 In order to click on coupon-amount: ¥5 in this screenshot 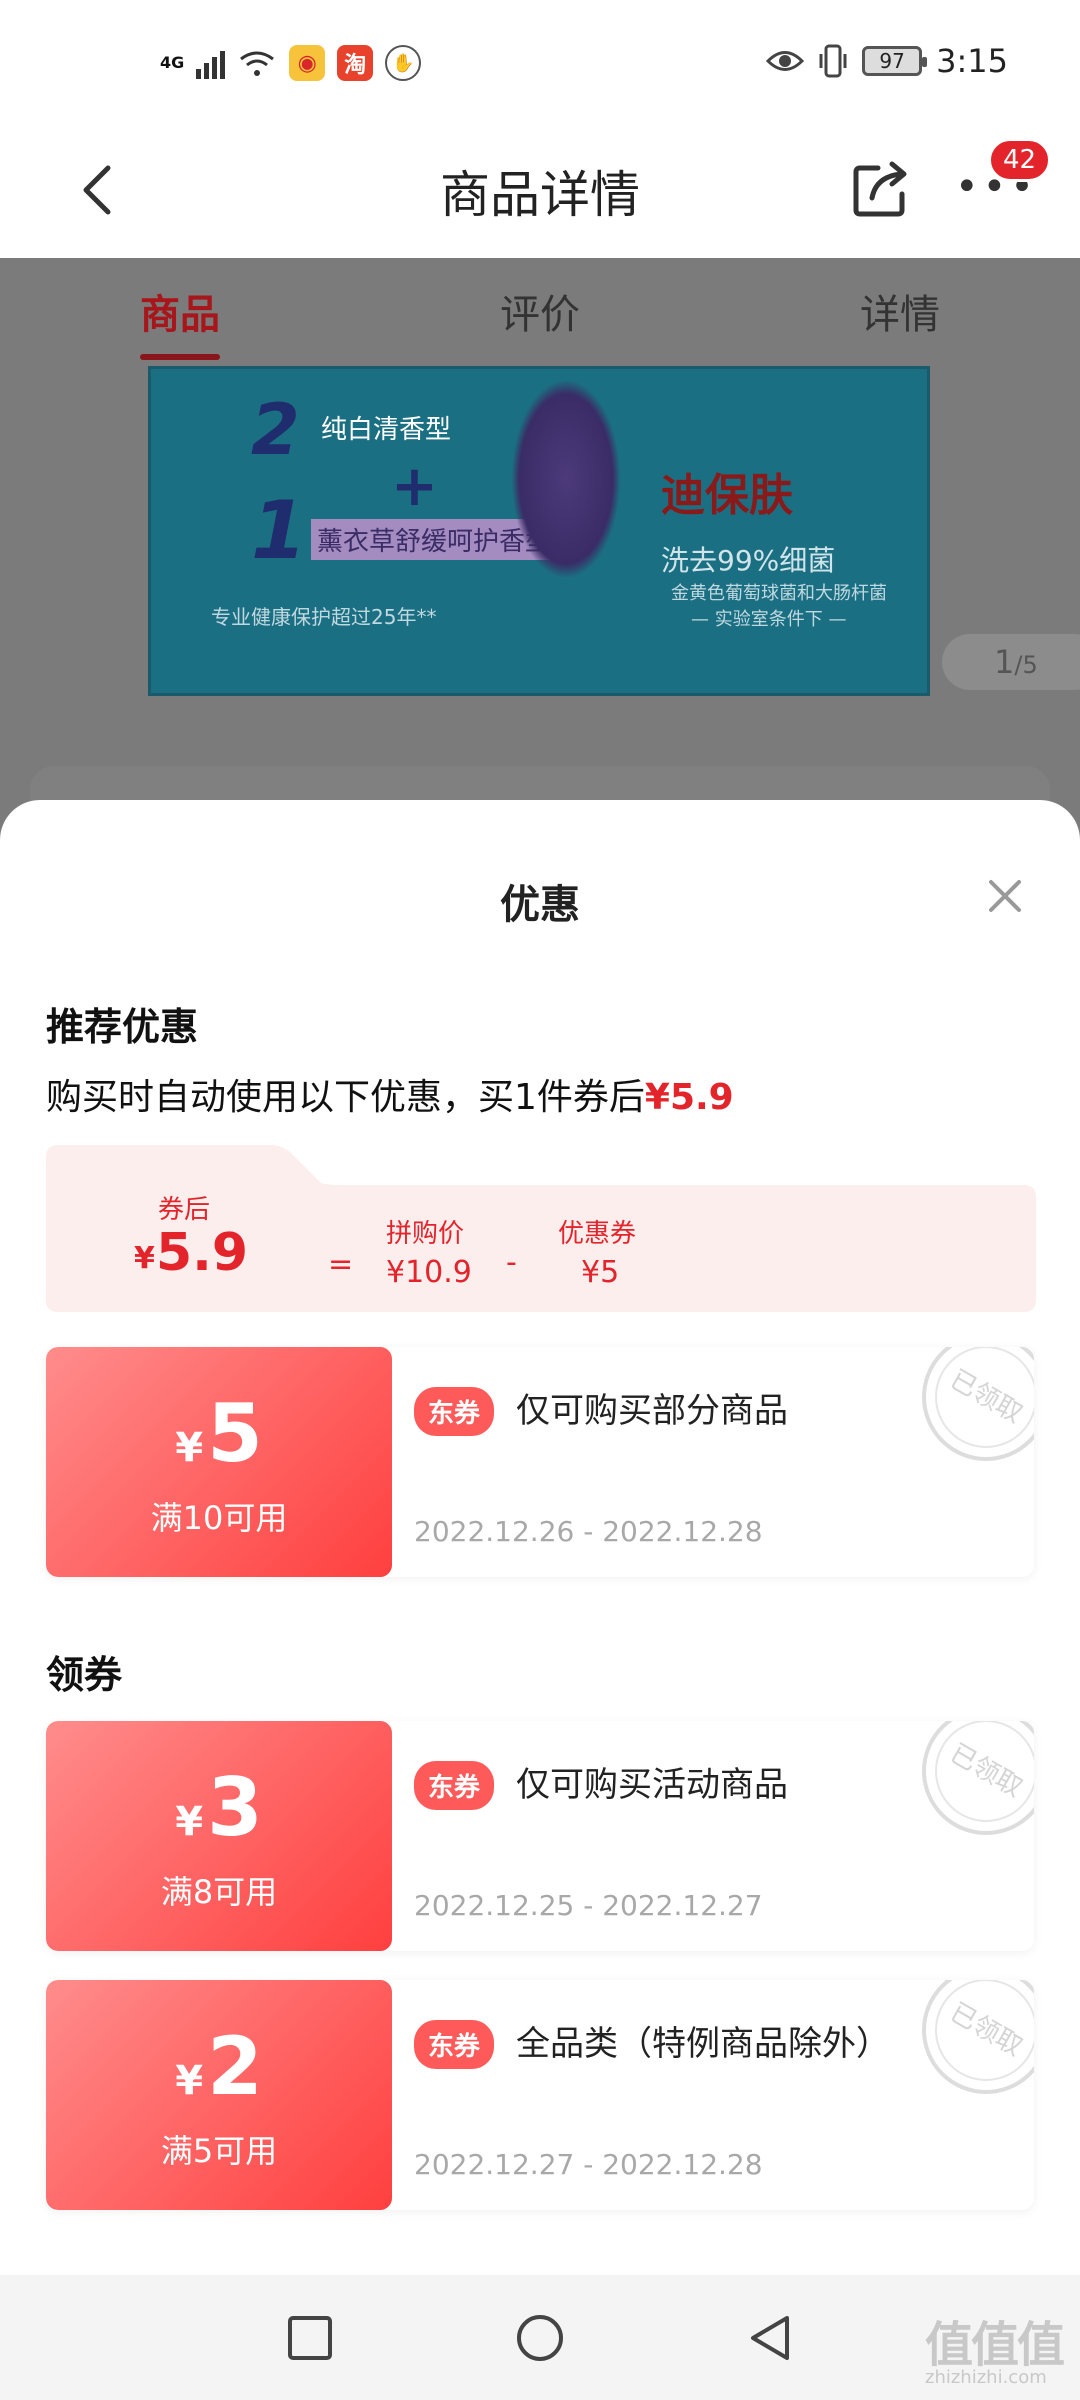, I will do `click(219, 1441)`.